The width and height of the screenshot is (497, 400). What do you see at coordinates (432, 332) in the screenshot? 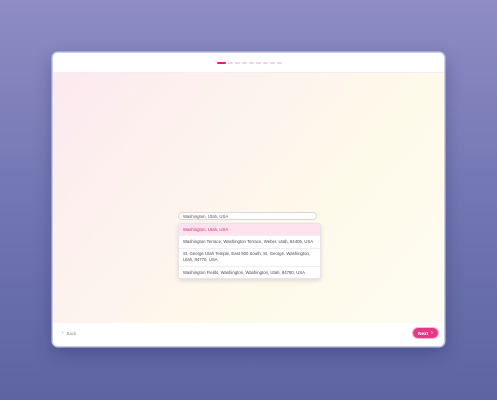
I see `chevron-right-icon: ›` at bounding box center [432, 332].